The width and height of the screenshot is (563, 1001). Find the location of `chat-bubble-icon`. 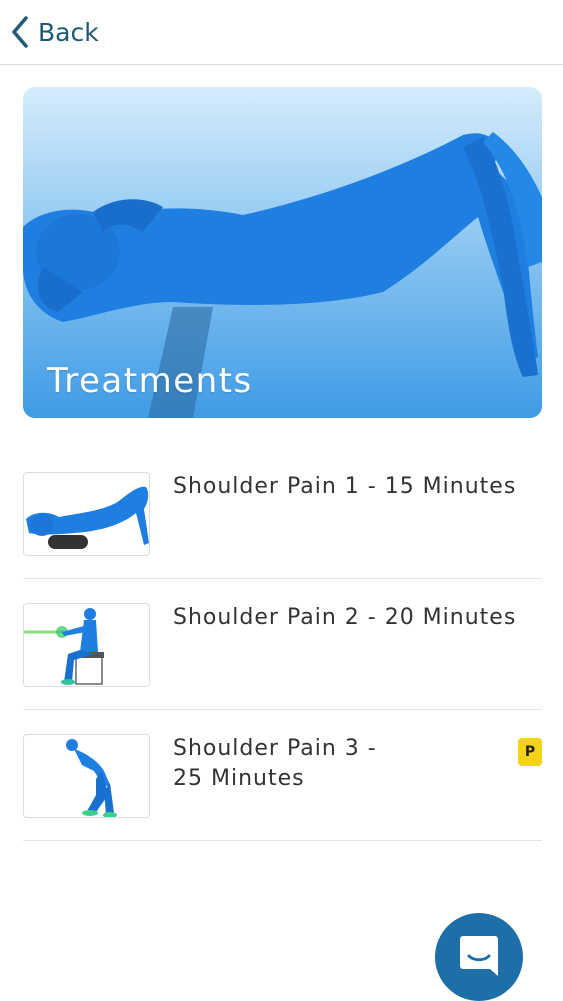

chat-bubble-icon is located at coordinates (479, 956).